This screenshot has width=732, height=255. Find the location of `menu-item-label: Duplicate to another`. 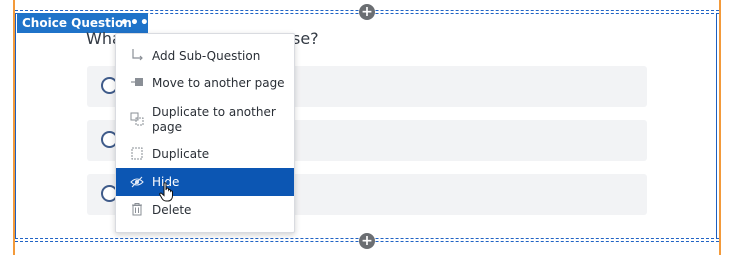

menu-item-label: Duplicate to another is located at coordinates (214, 112).